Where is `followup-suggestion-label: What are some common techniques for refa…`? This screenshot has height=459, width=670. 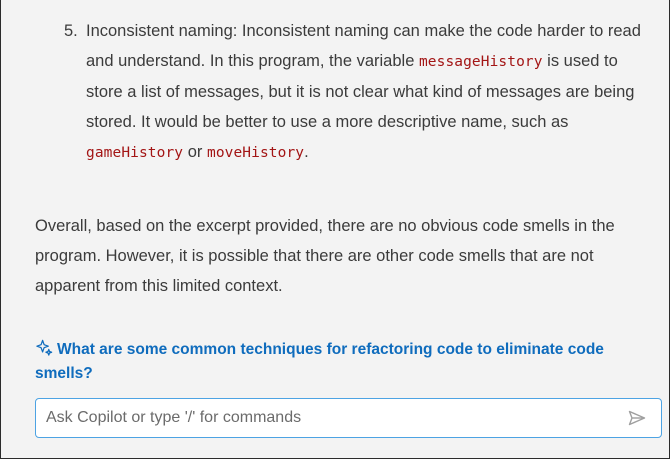 followup-suggestion-label: What are some common techniques for refa… is located at coordinates (319, 361).